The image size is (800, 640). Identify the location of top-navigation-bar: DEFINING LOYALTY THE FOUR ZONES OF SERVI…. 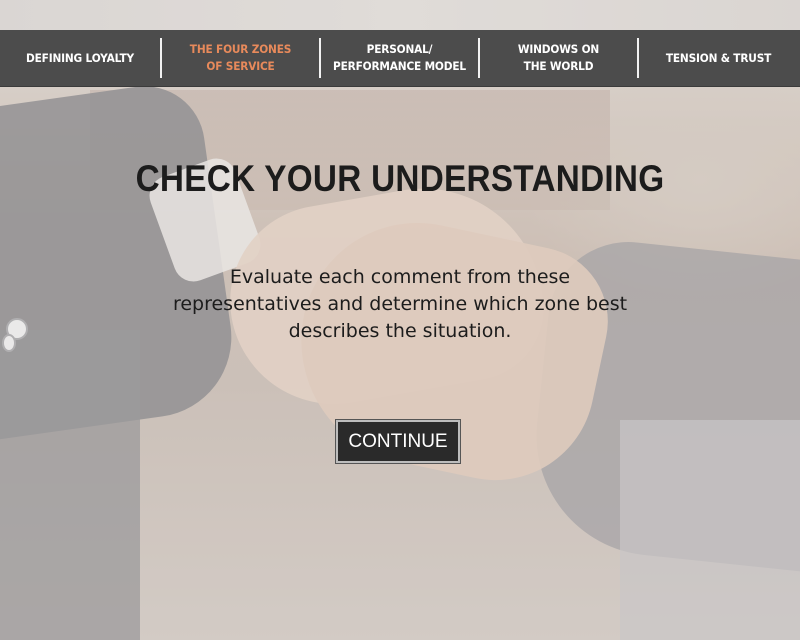
(400, 58).